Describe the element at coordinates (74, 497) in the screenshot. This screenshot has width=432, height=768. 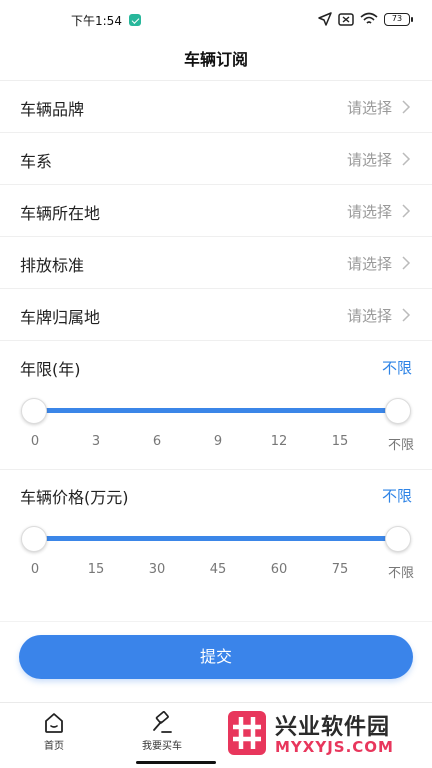
I see `price-range-title: 车辆价格(万元)` at that location.